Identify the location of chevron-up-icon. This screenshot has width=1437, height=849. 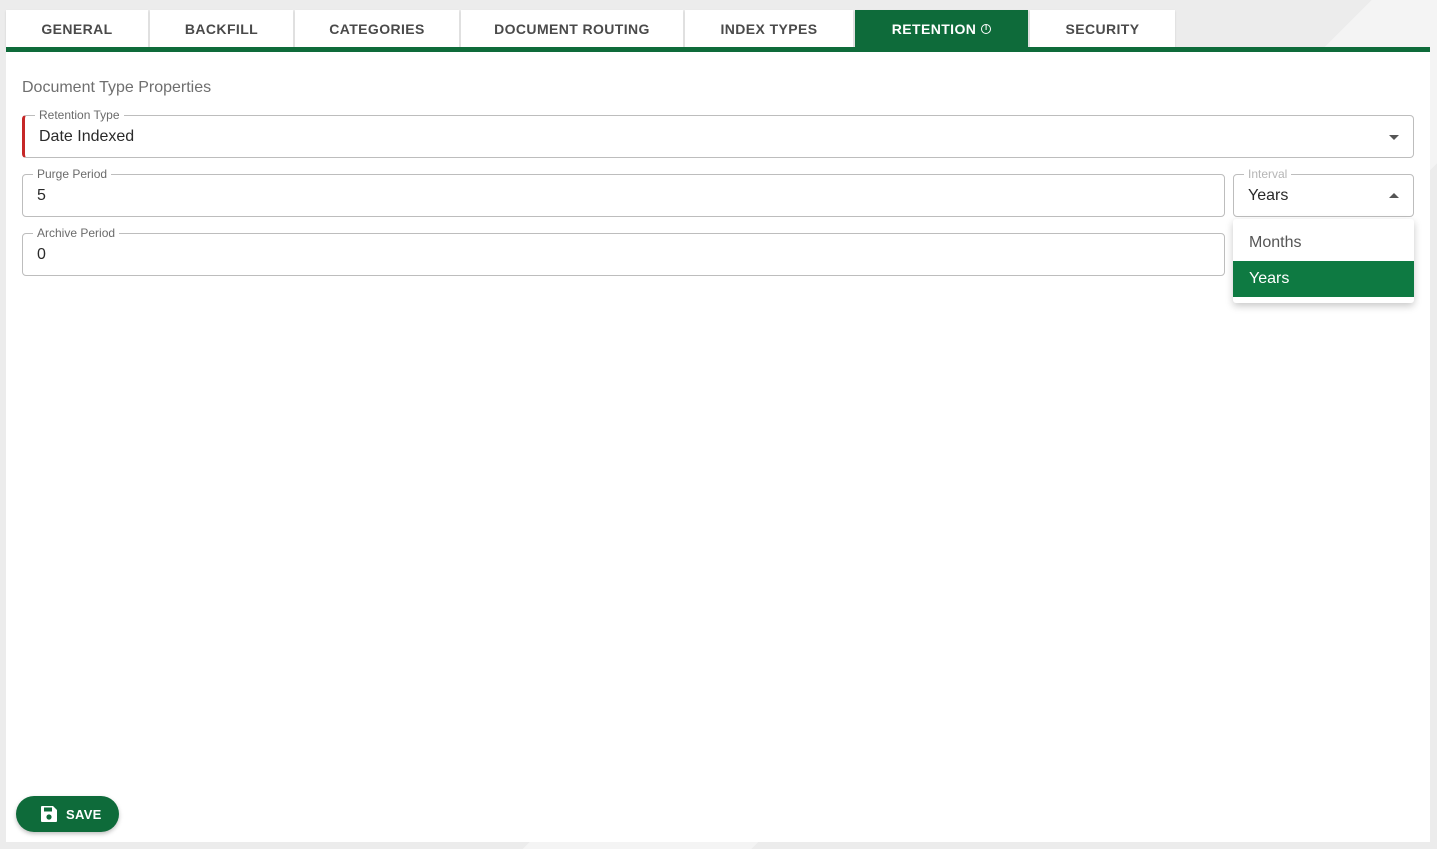
(1394, 195).